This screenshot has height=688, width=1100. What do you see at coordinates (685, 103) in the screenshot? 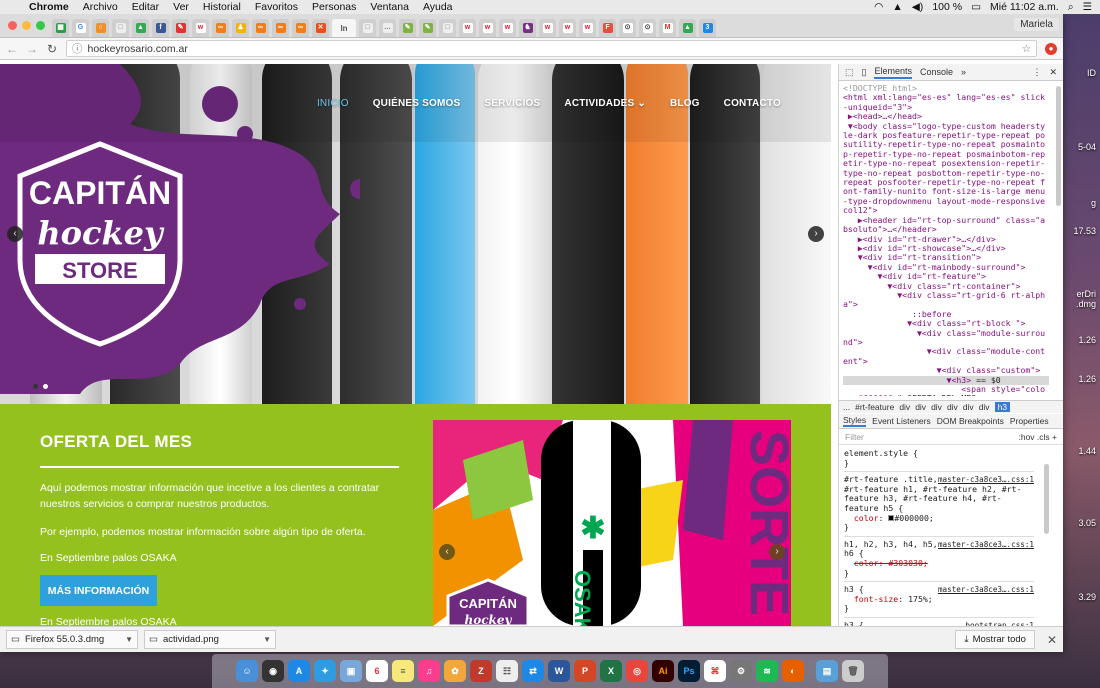
I see `nav-blog: BLOG` at bounding box center [685, 103].